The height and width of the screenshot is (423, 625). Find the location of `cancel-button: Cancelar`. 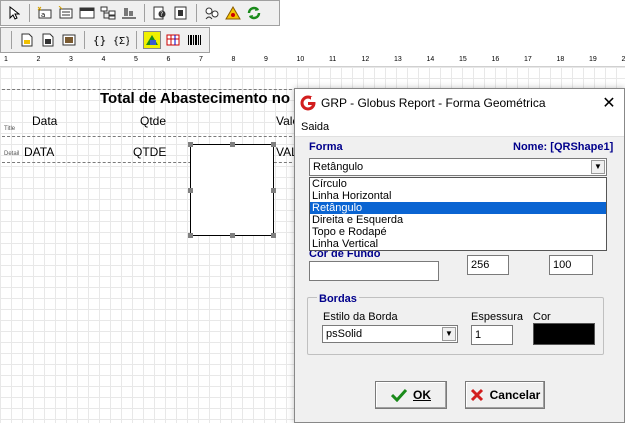

cancel-button: Cancelar is located at coordinates (505, 395).